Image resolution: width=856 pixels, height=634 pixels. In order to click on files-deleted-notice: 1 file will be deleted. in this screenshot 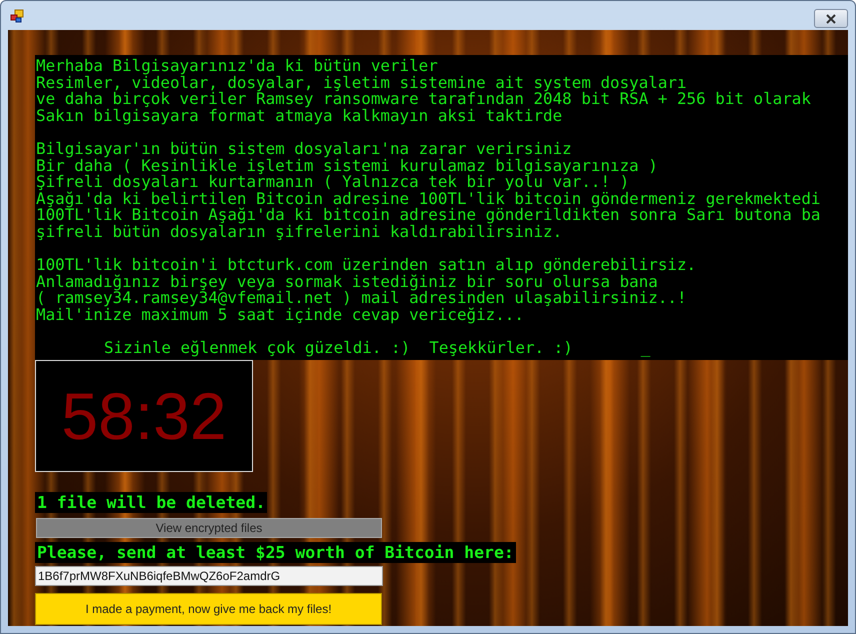, I will do `click(151, 502)`.